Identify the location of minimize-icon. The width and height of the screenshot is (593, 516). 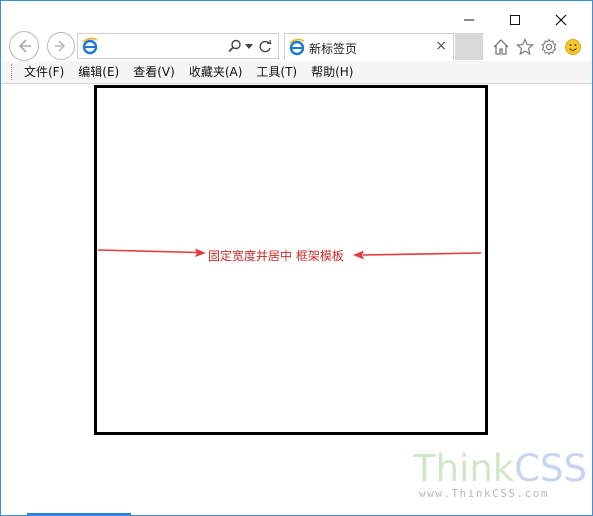
(469, 20).